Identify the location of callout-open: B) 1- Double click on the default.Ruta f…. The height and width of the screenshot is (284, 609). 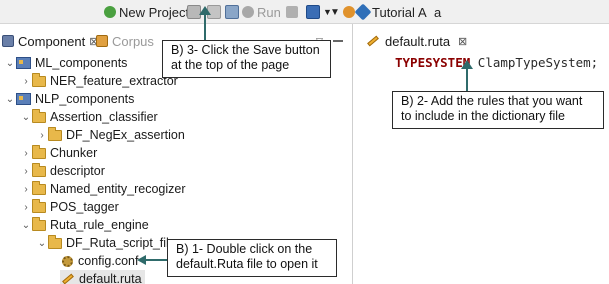
(252, 258).